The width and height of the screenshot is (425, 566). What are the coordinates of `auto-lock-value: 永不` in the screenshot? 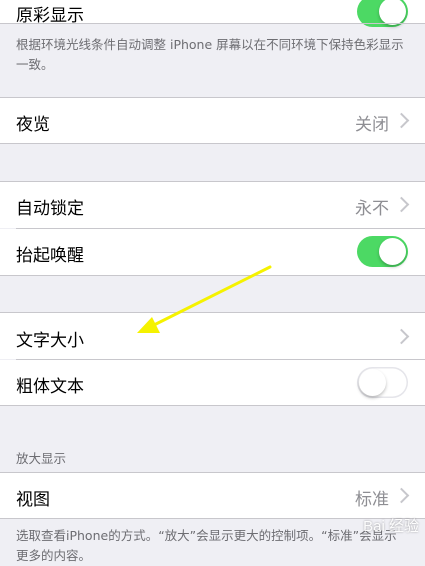 It's located at (372, 209).